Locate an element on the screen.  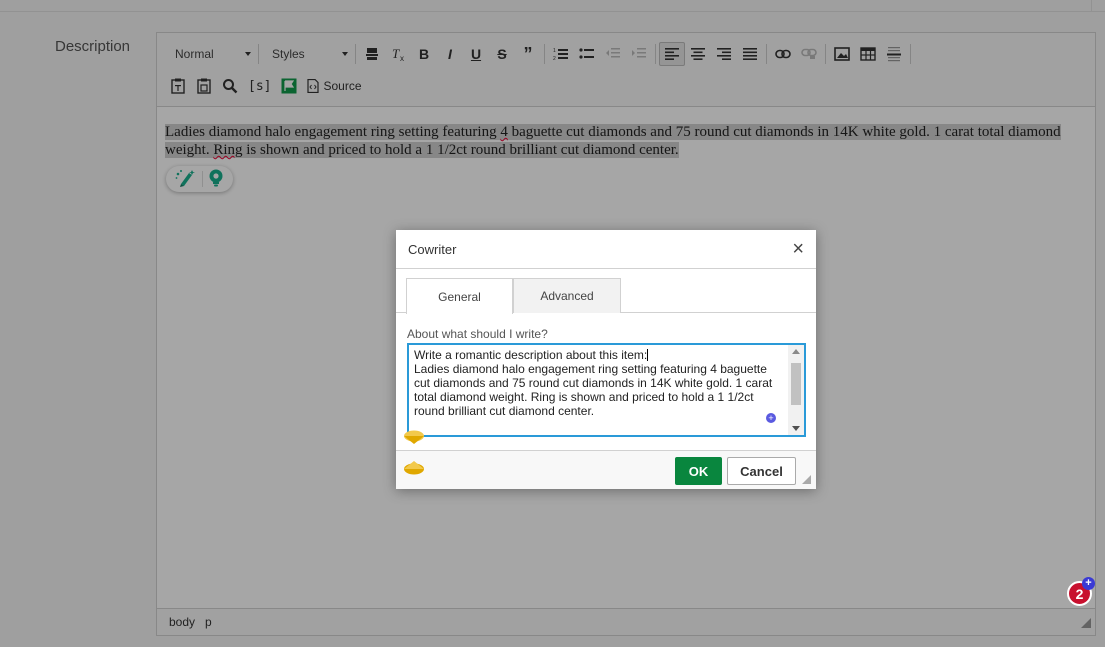
scroll-down-arrow-icon is located at coordinates (796, 428).